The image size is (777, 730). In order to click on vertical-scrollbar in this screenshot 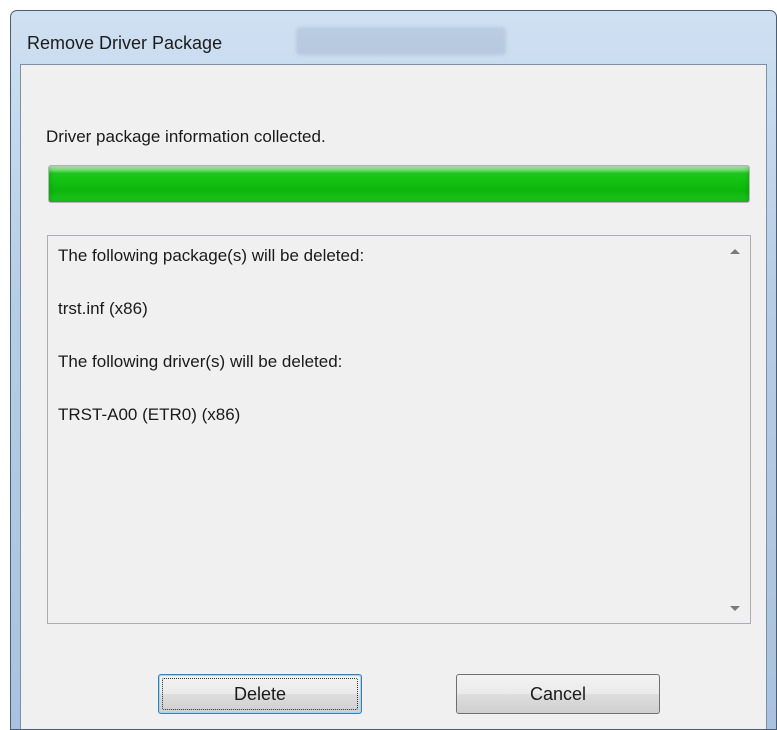, I will do `click(735, 429)`.